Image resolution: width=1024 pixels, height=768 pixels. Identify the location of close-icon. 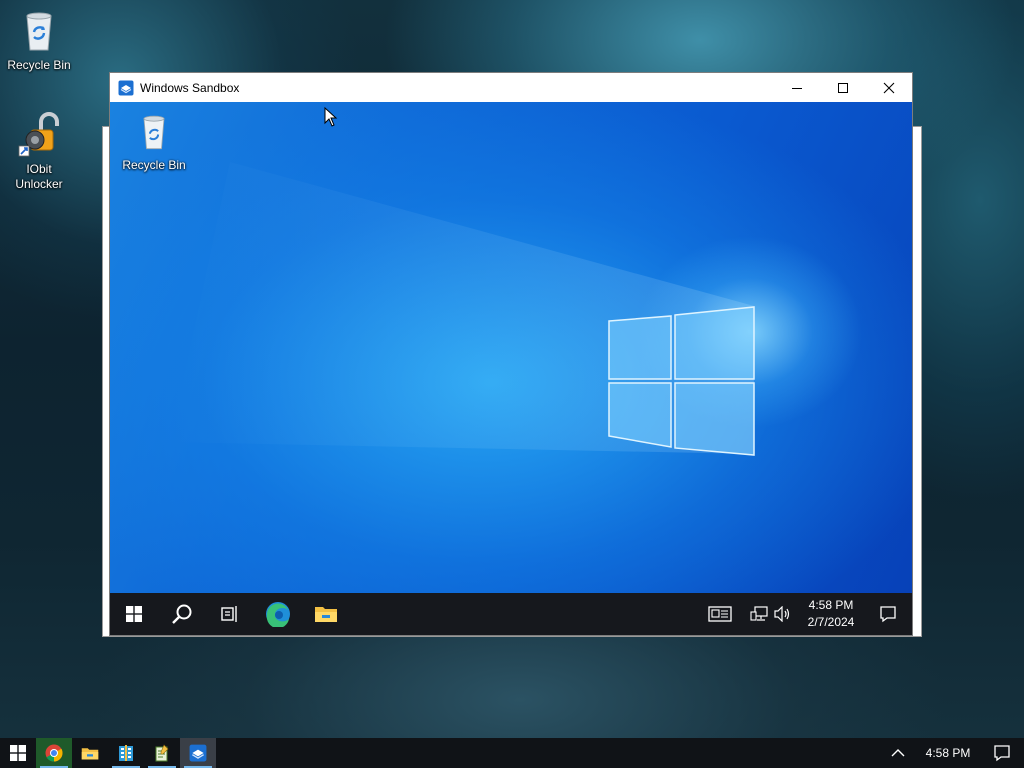
(889, 87).